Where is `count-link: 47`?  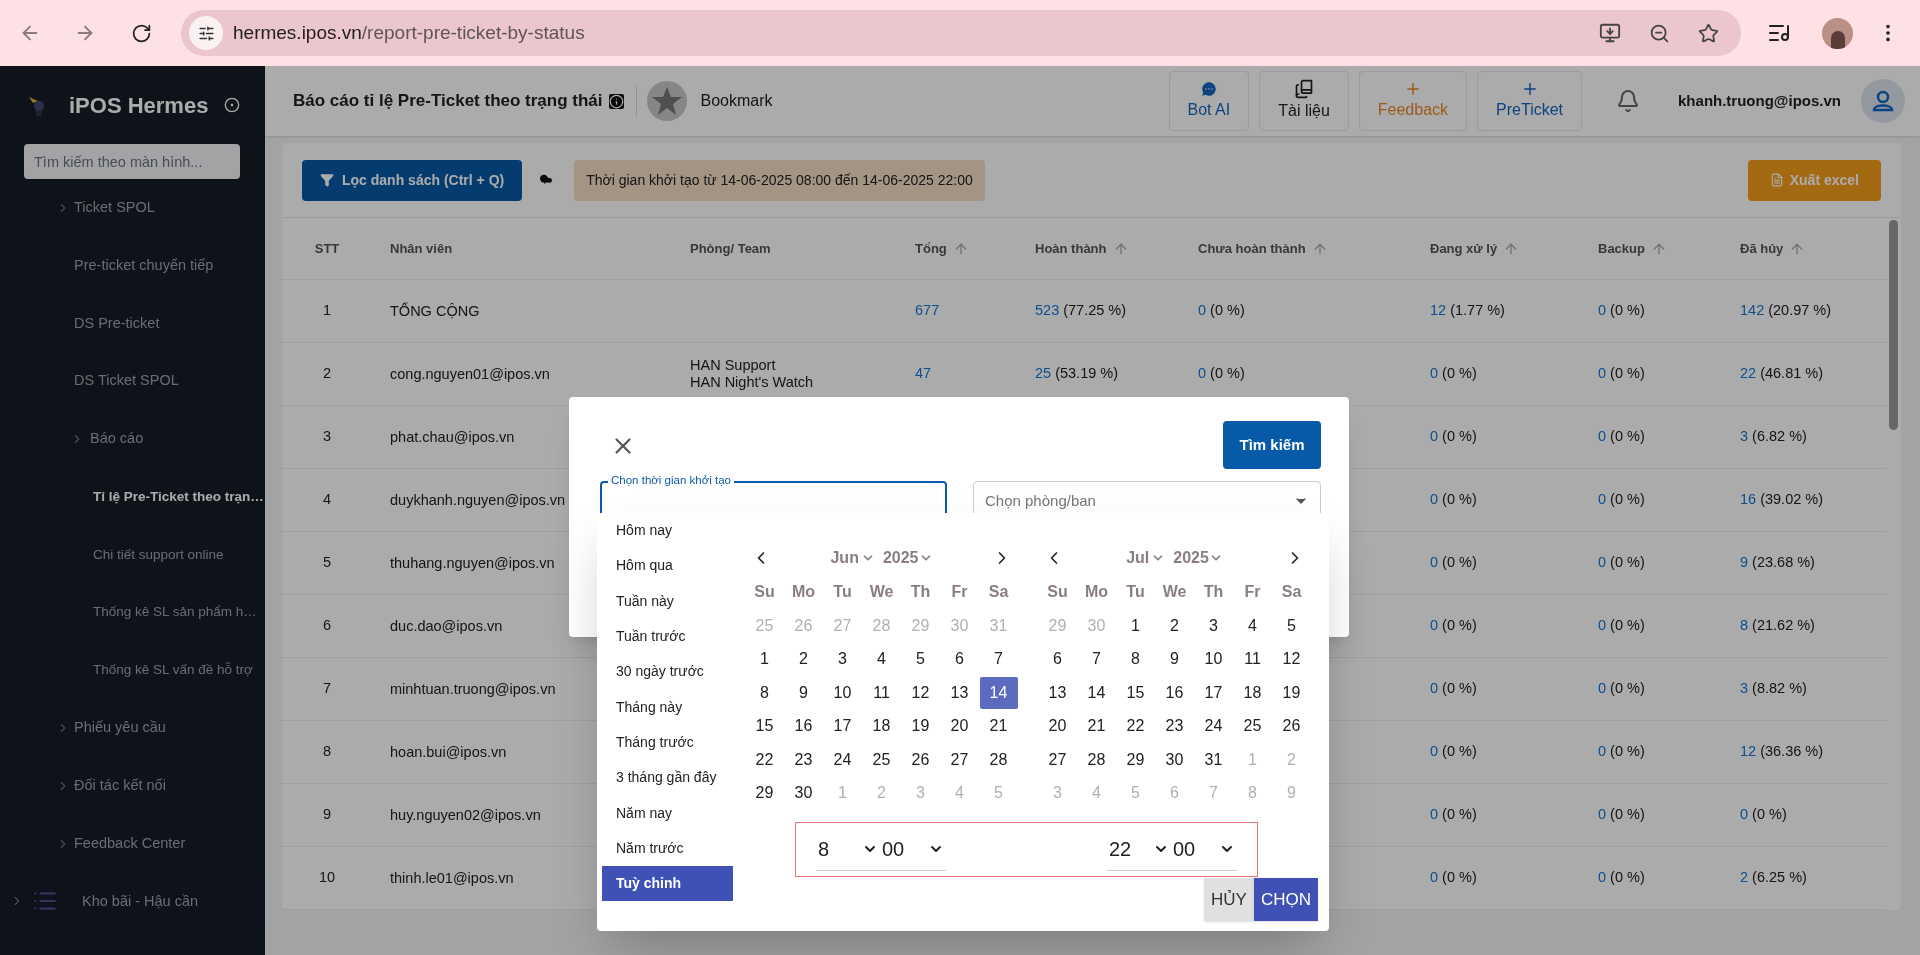 count-link: 47 is located at coordinates (923, 374).